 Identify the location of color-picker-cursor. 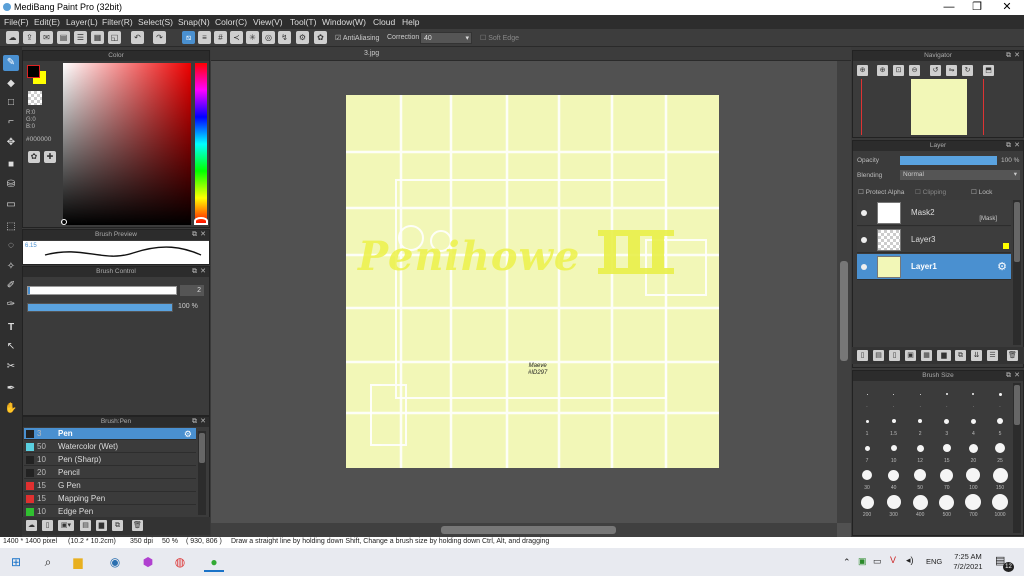
(64, 222).